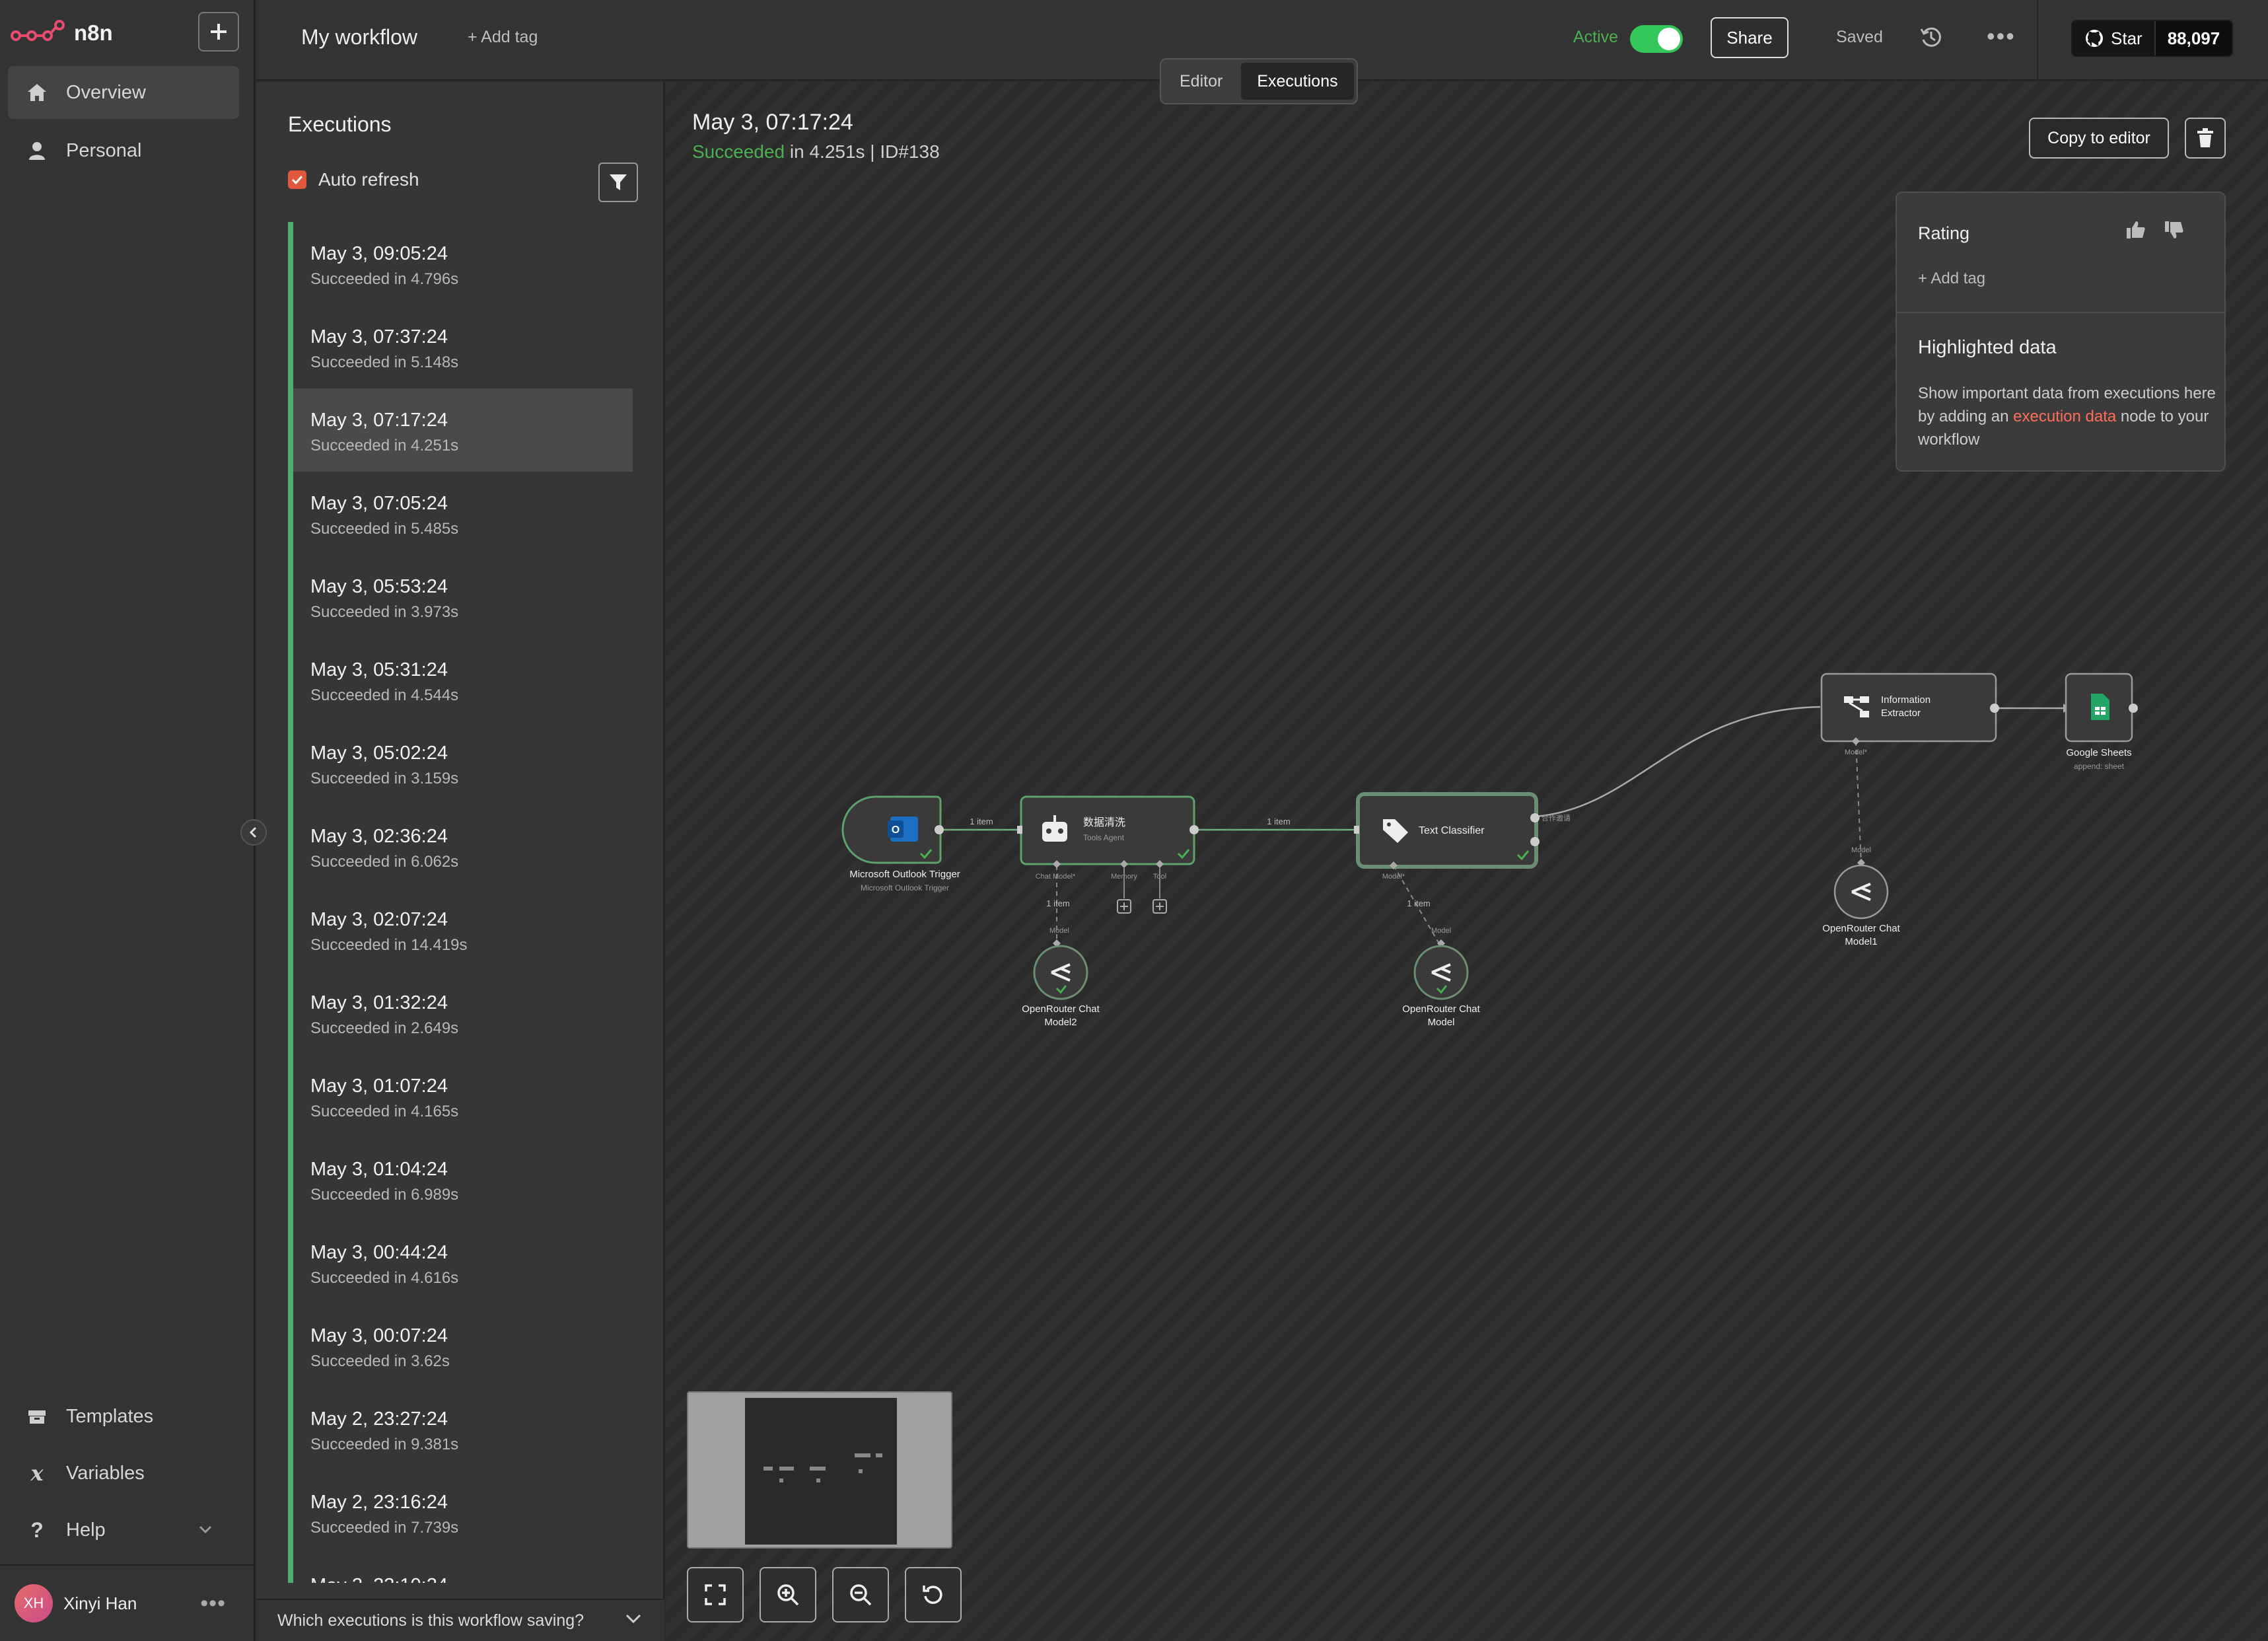  Describe the element at coordinates (1441, 1022) in the screenshot. I see `node-label-line2: Model` at that location.